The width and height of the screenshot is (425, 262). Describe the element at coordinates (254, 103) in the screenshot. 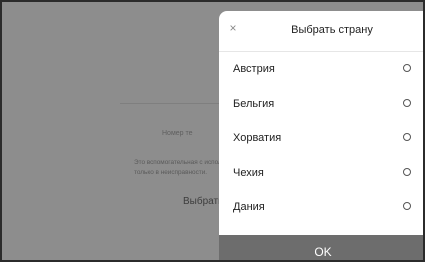

I see `country-label: Бельгия` at that location.